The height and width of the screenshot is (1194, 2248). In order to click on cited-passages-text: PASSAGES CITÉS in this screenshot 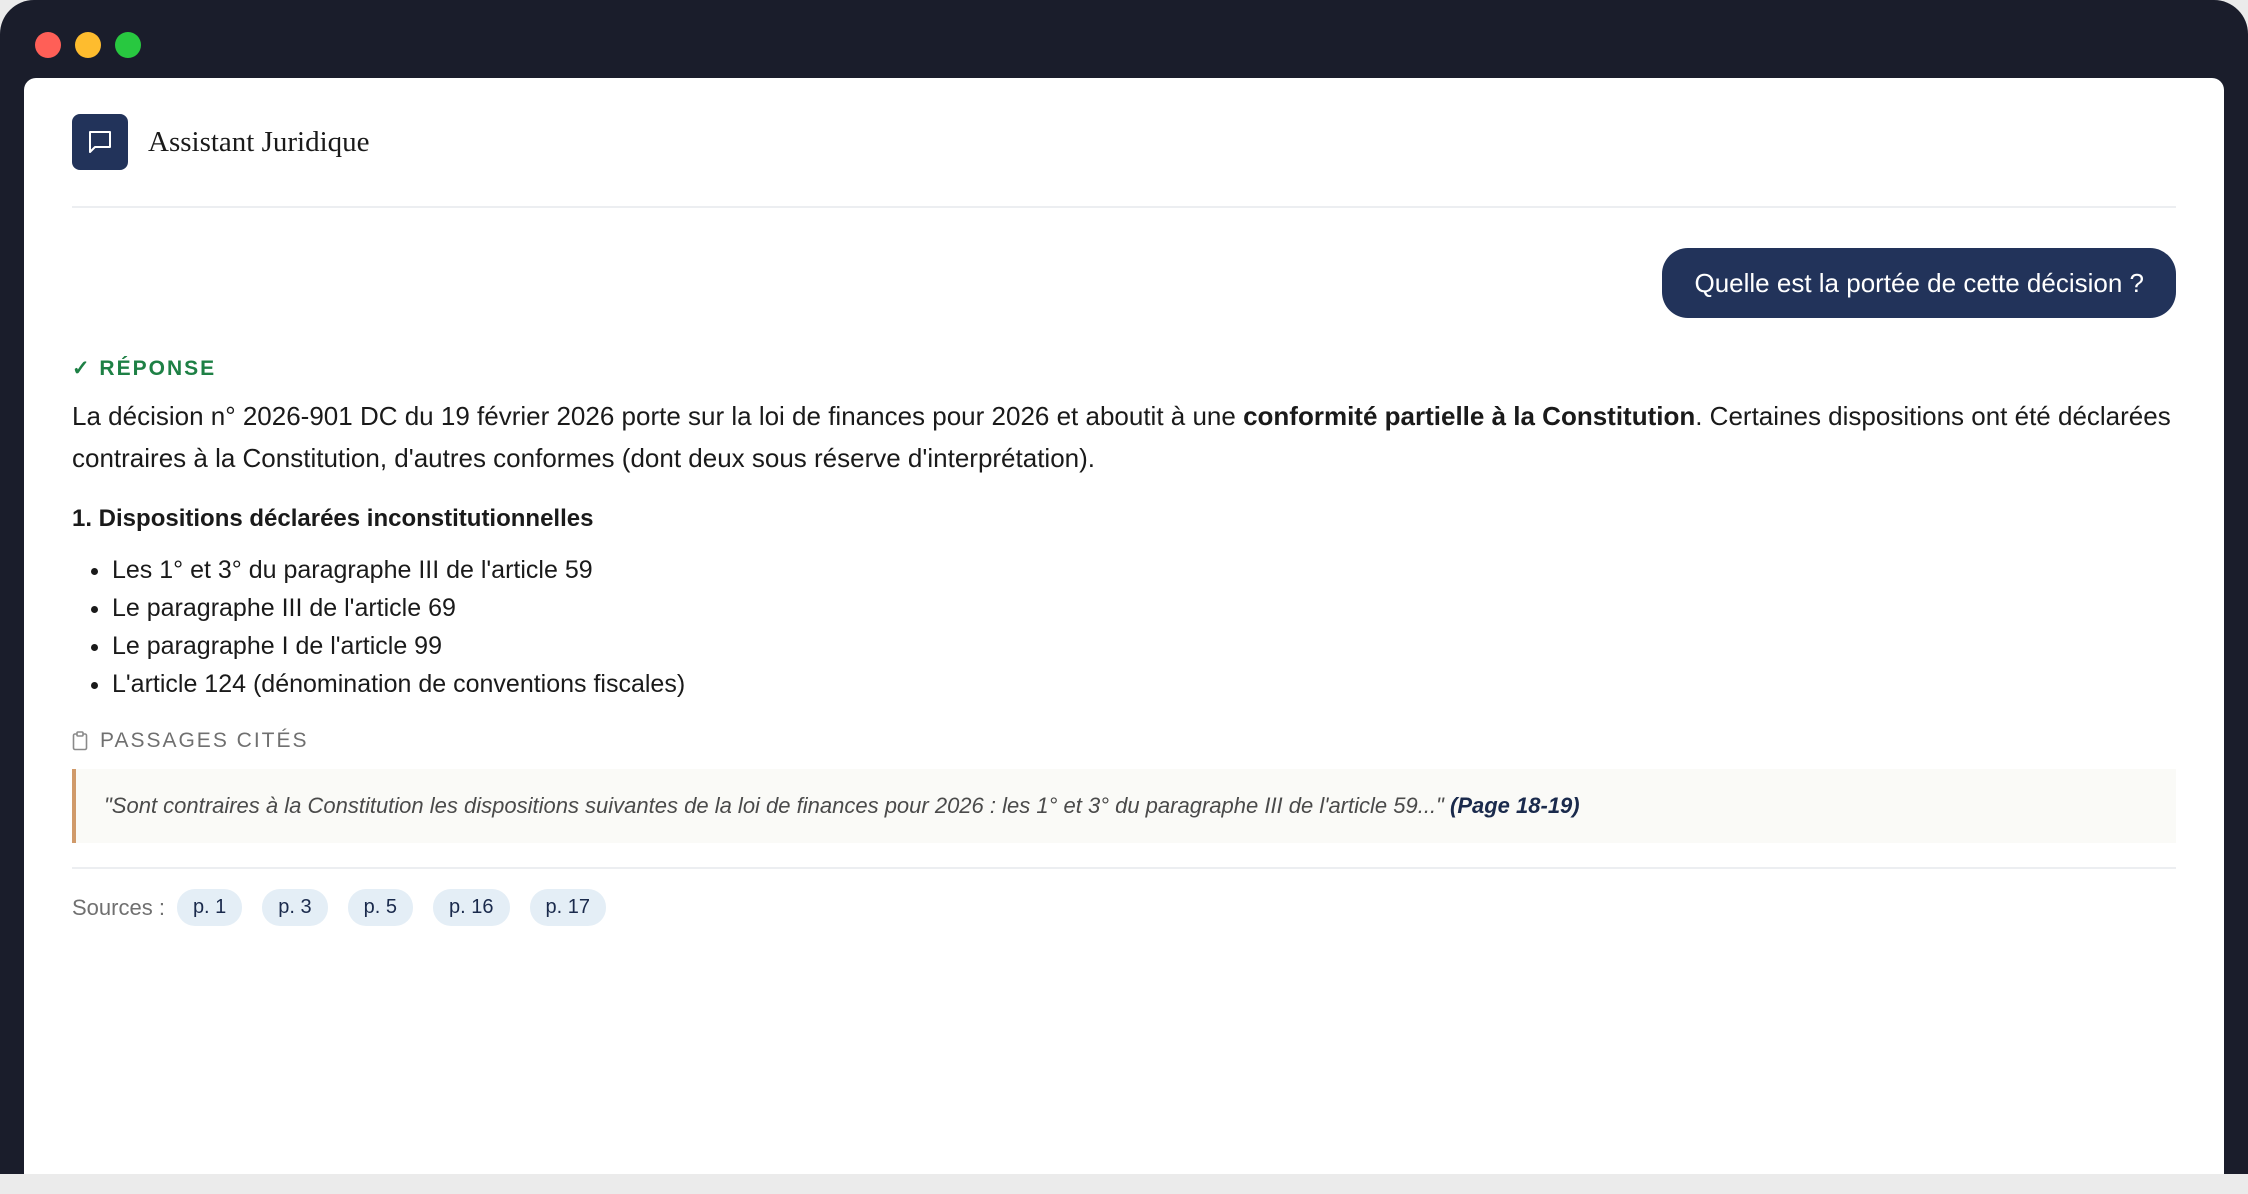, I will do `click(204, 740)`.